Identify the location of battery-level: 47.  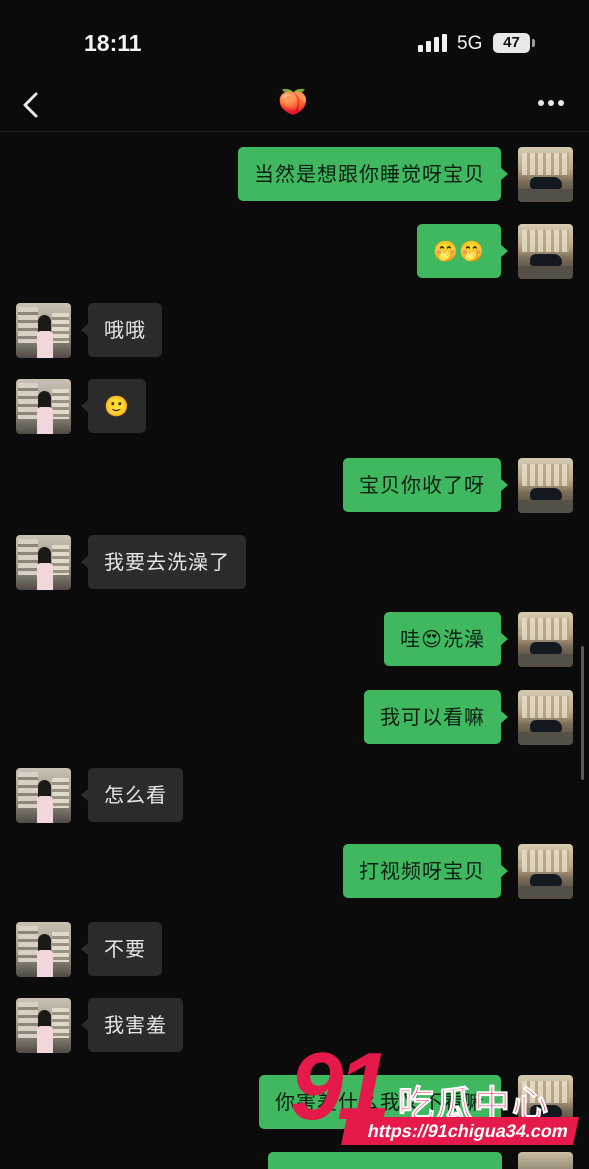
(511, 43).